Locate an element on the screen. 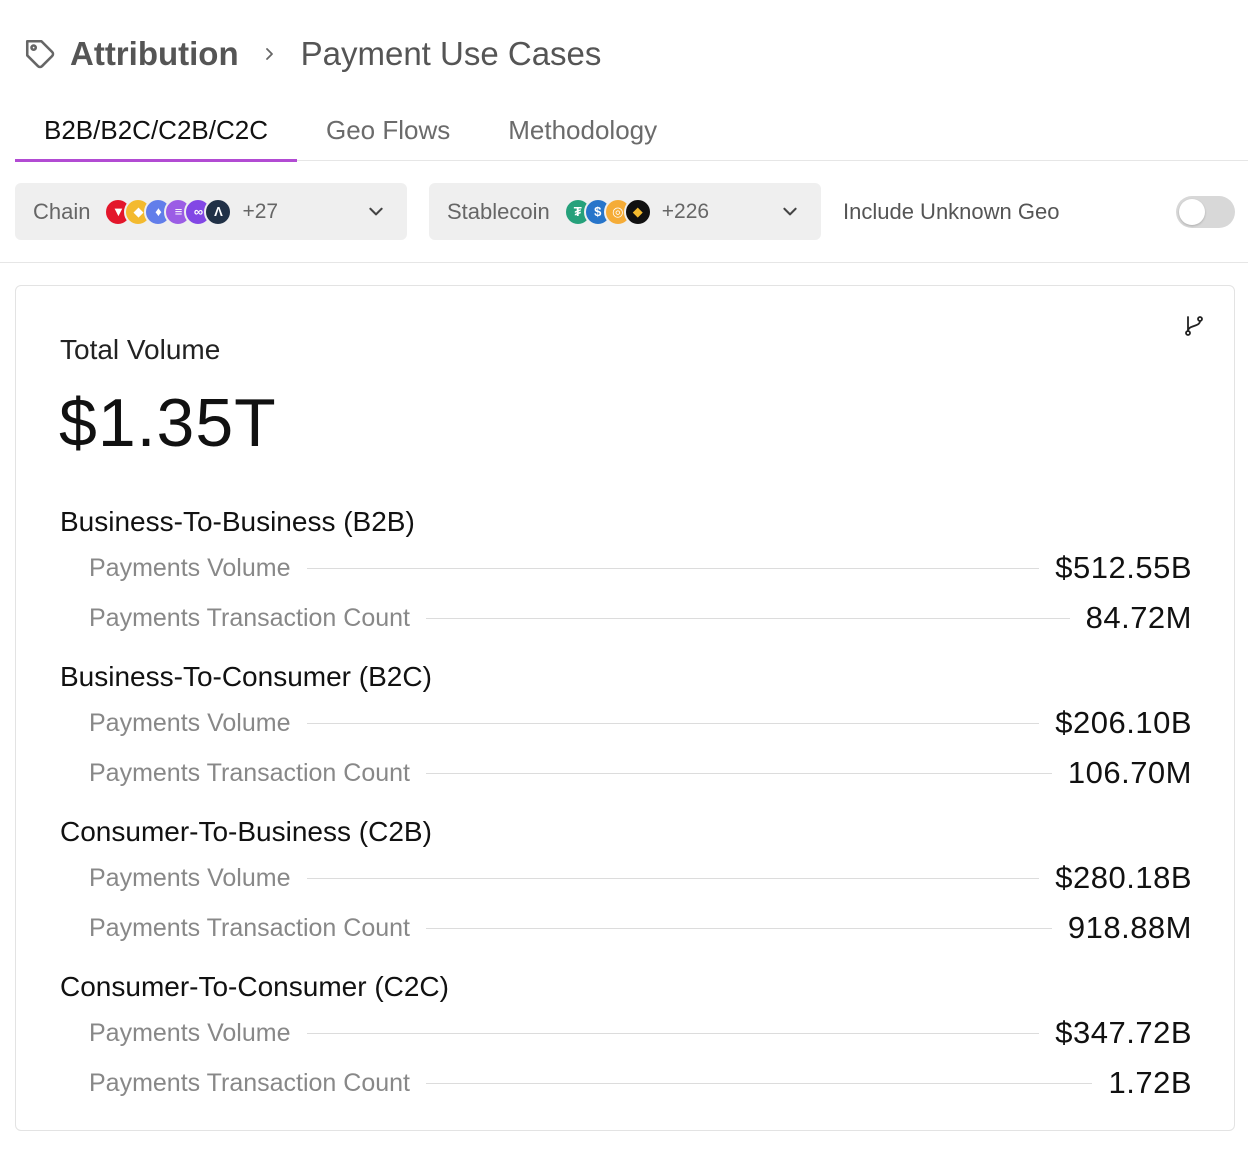 The image size is (1248, 1150). transaction-count-row: Payments Transaction Count 1.72B is located at coordinates (640, 1083).